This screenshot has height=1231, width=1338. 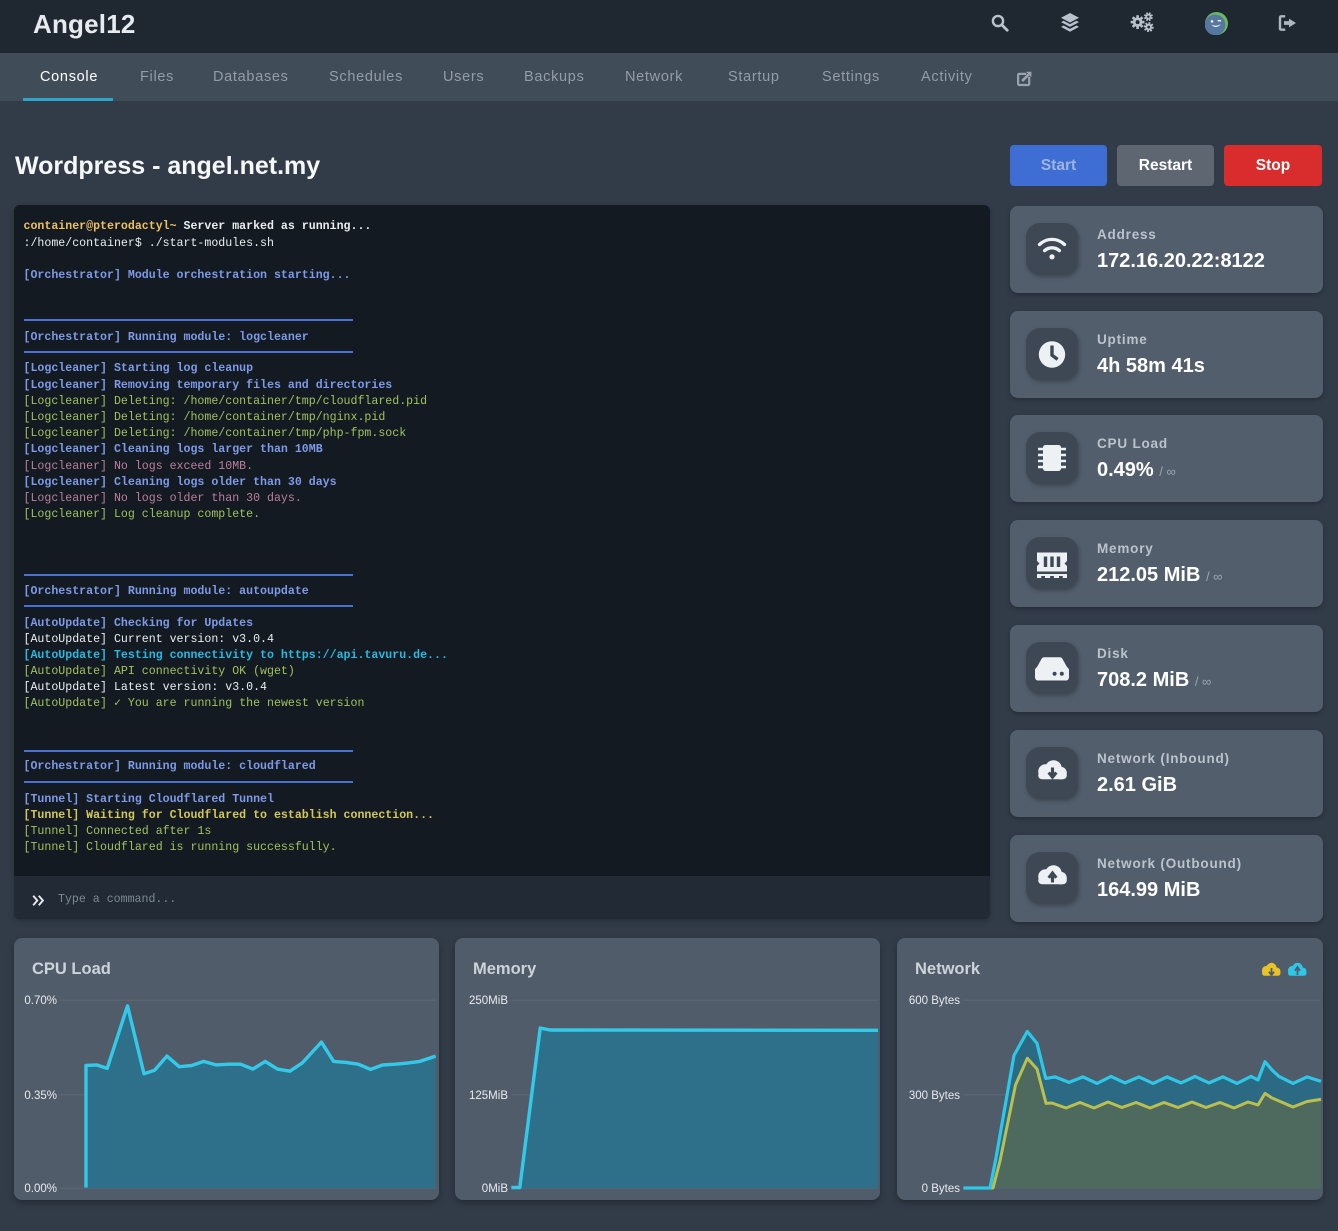 What do you see at coordinates (40, 1189) in the screenshot?
I see `svg-text: 0.00%` at bounding box center [40, 1189].